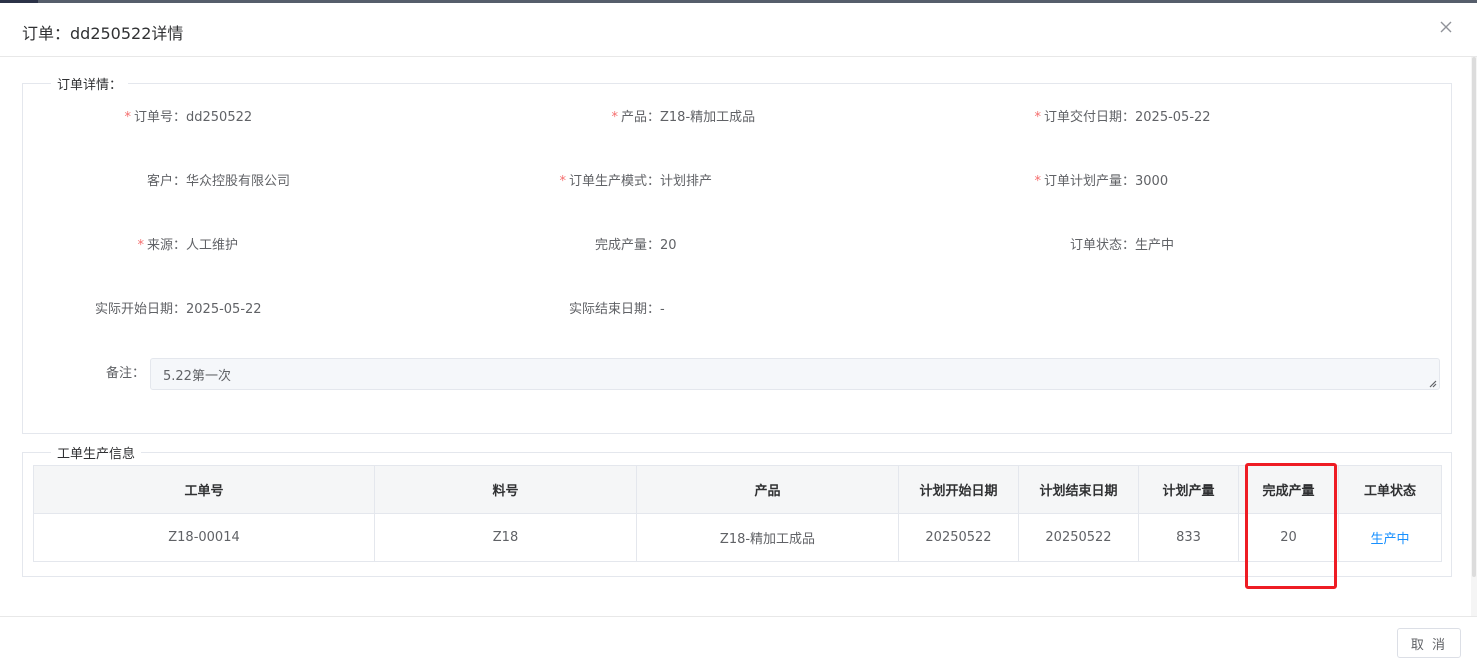 The width and height of the screenshot is (1477, 670). Describe the element at coordinates (668, 245) in the screenshot. I see `completed-qty-value: 20` at that location.